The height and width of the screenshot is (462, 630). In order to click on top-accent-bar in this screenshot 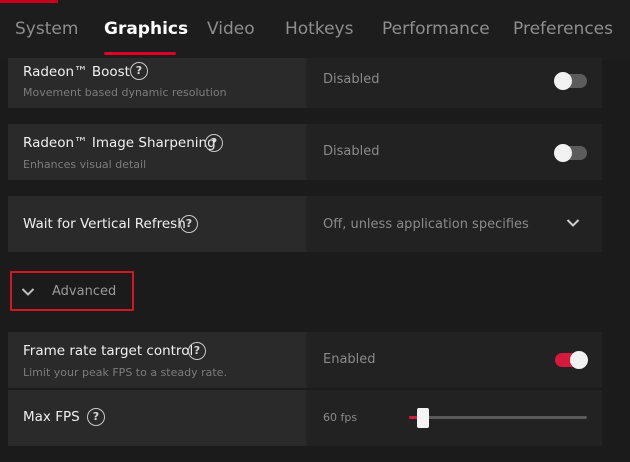, I will do `click(29, 1)`.